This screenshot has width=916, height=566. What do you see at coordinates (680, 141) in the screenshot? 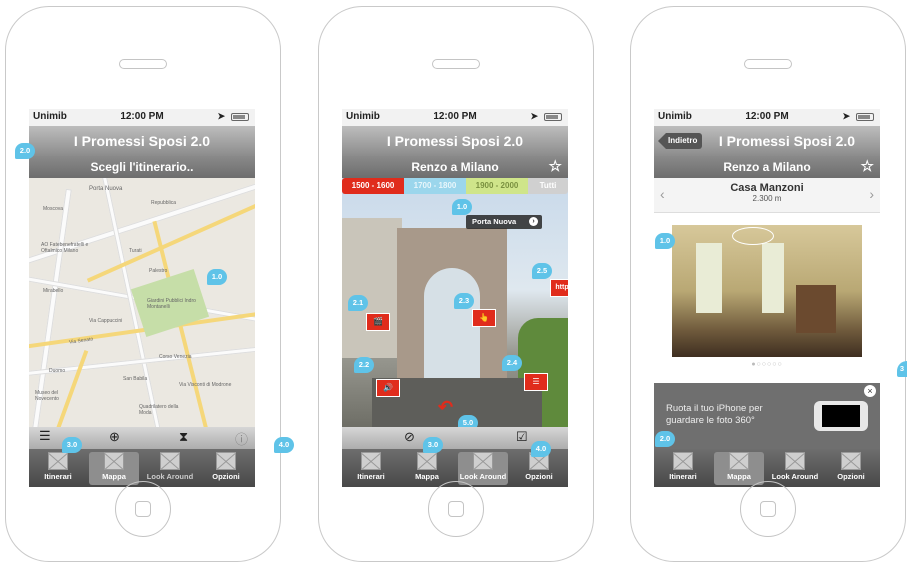
I see `back-button: Indietro` at bounding box center [680, 141].